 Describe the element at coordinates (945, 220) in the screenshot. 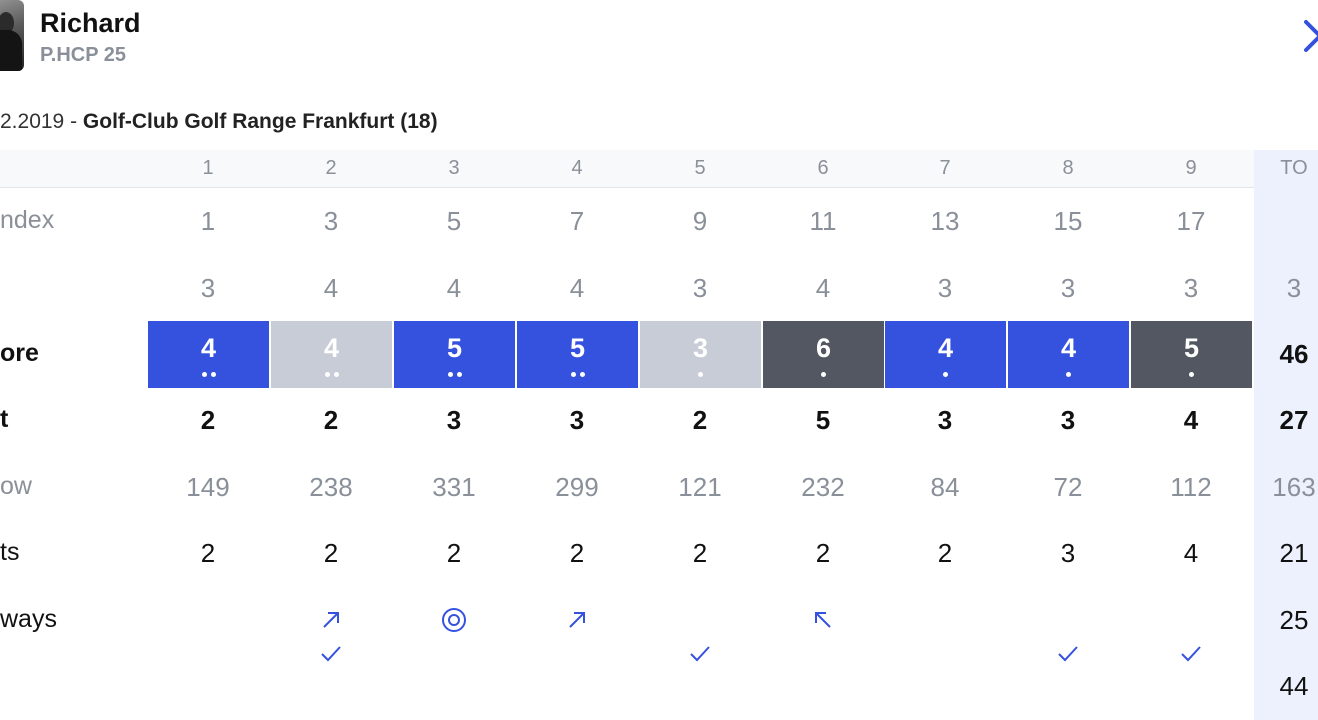

I see `index-value: 13` at that location.